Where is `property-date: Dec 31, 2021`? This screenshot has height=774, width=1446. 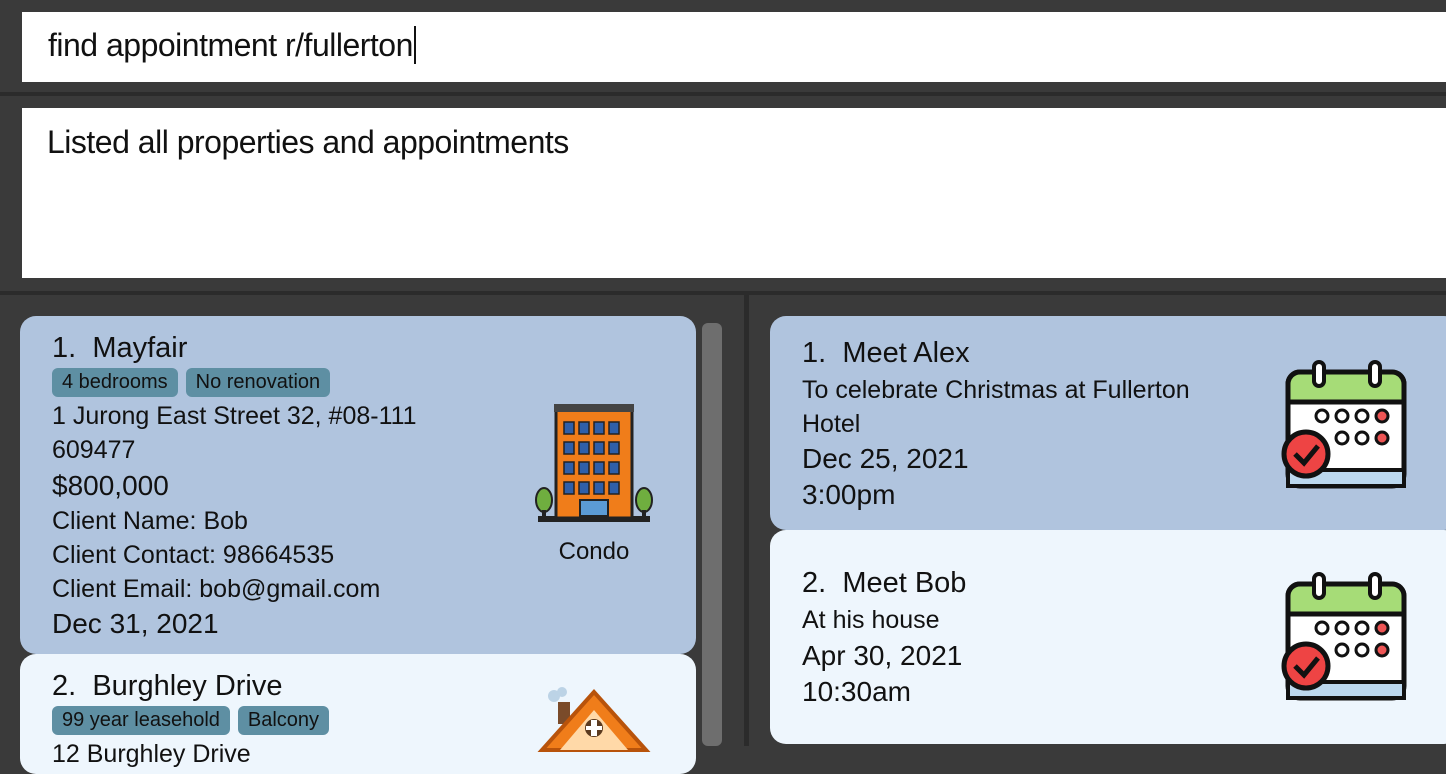
property-date: Dec 31, 2021 is located at coordinates (135, 623).